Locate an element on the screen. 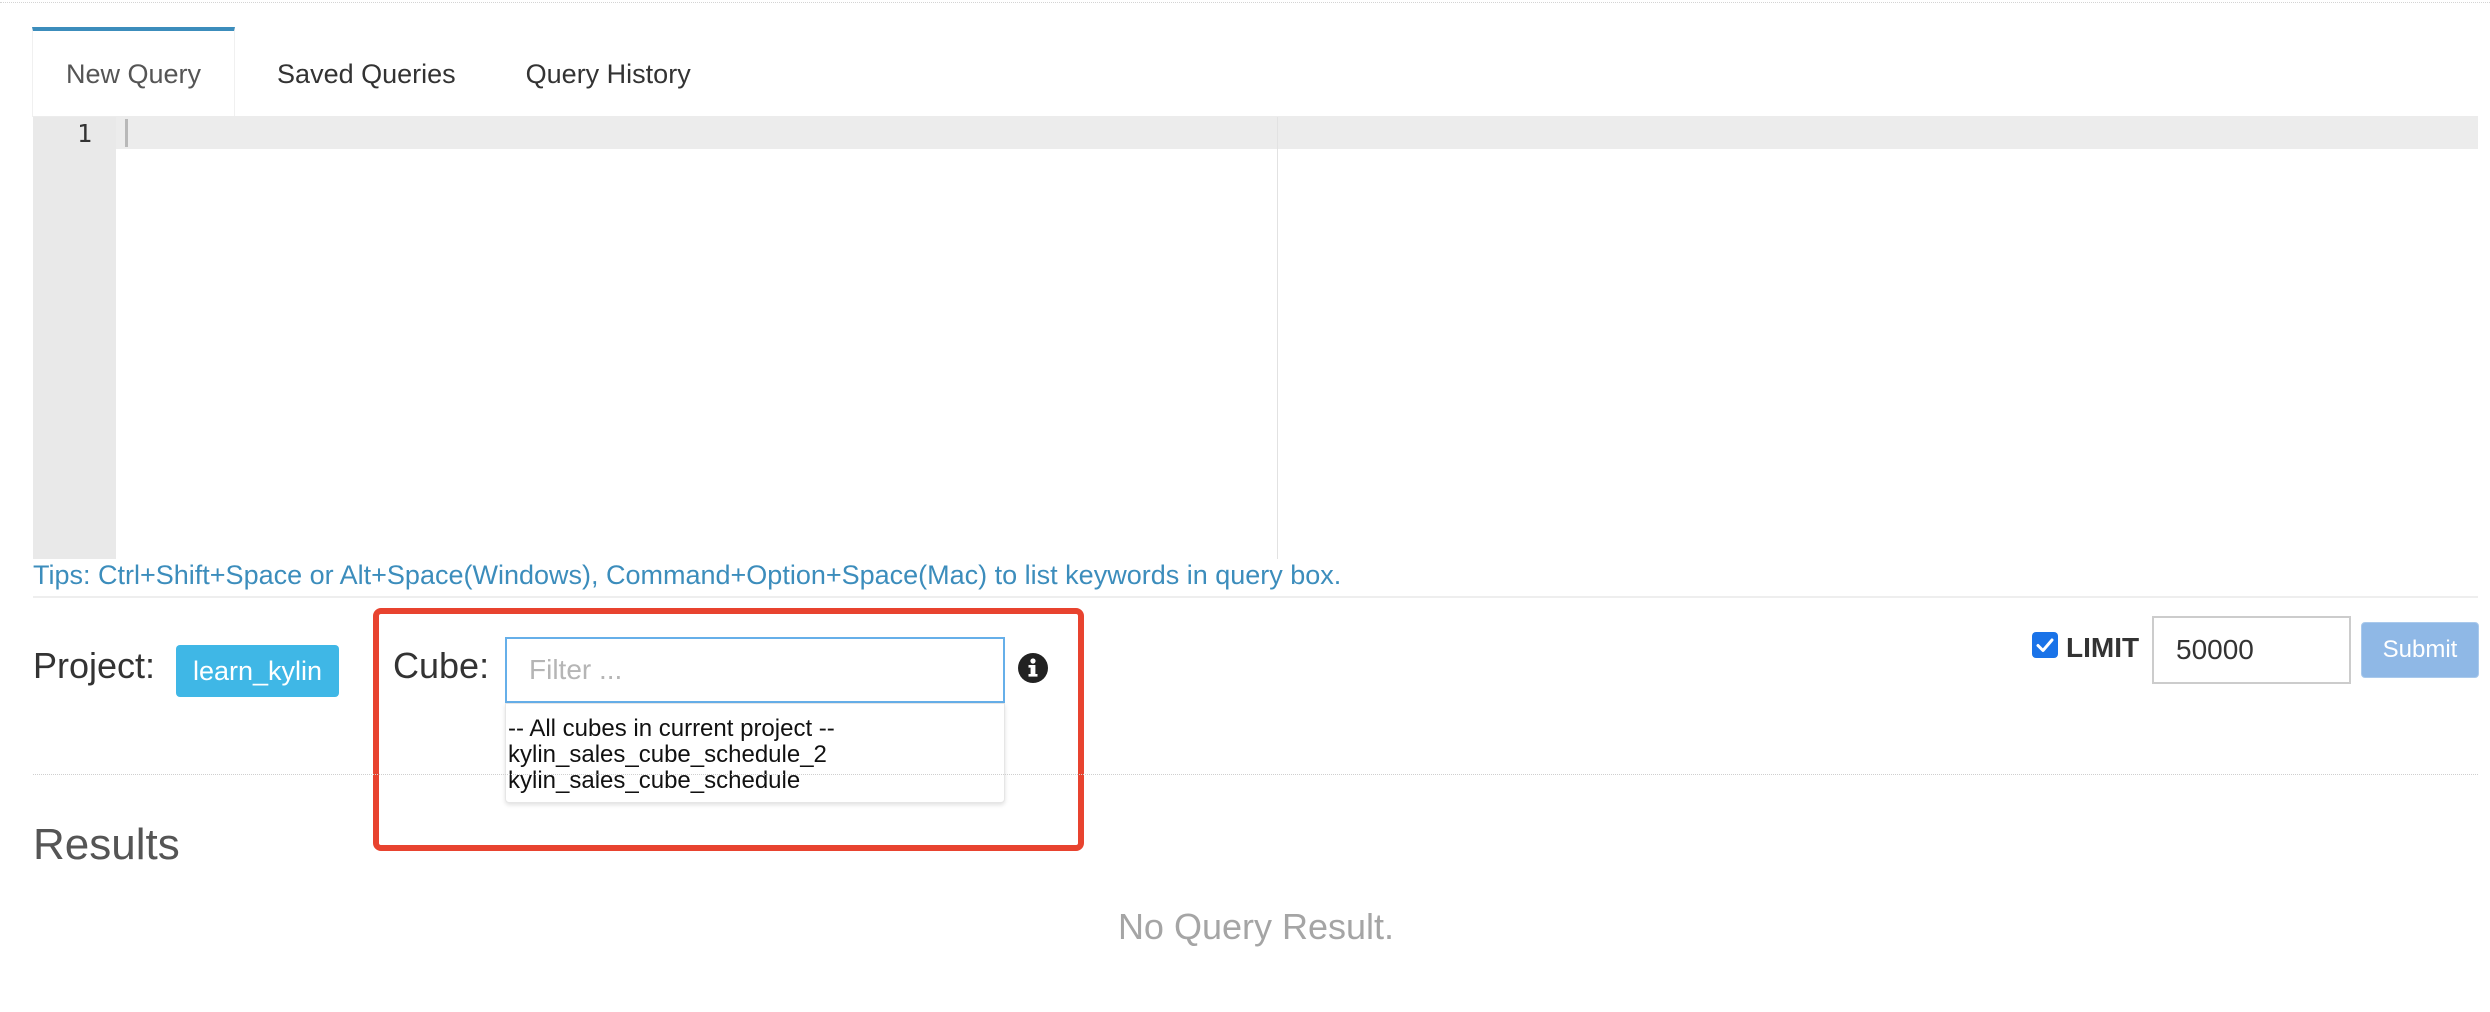 This screenshot has width=2490, height=1012. tab-new-query: New Query is located at coordinates (134, 72).